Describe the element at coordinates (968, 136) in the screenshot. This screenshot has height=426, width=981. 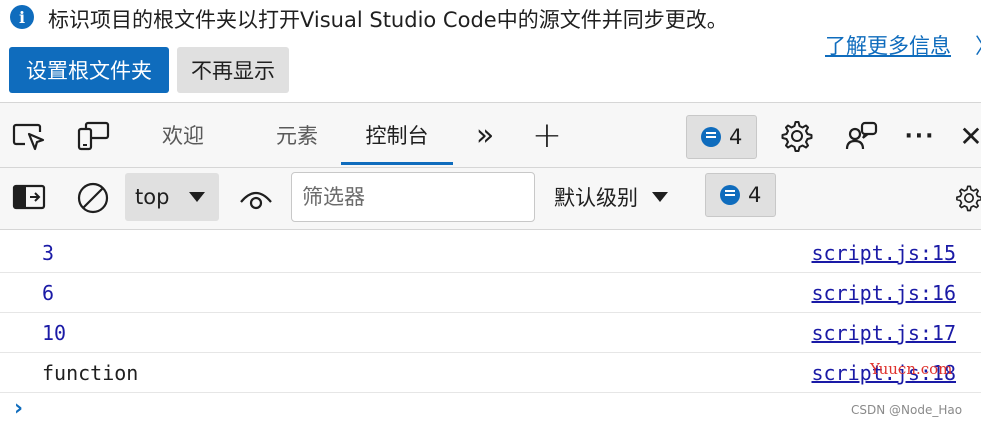
I see `close-icon: ✕` at that location.